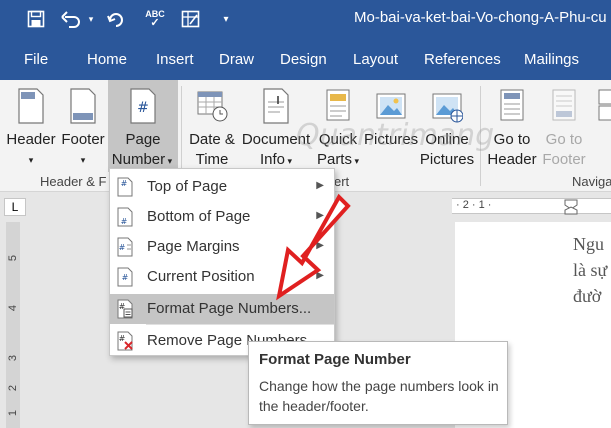 The width and height of the screenshot is (611, 428). I want to click on menu-divider, so click(240, 324).